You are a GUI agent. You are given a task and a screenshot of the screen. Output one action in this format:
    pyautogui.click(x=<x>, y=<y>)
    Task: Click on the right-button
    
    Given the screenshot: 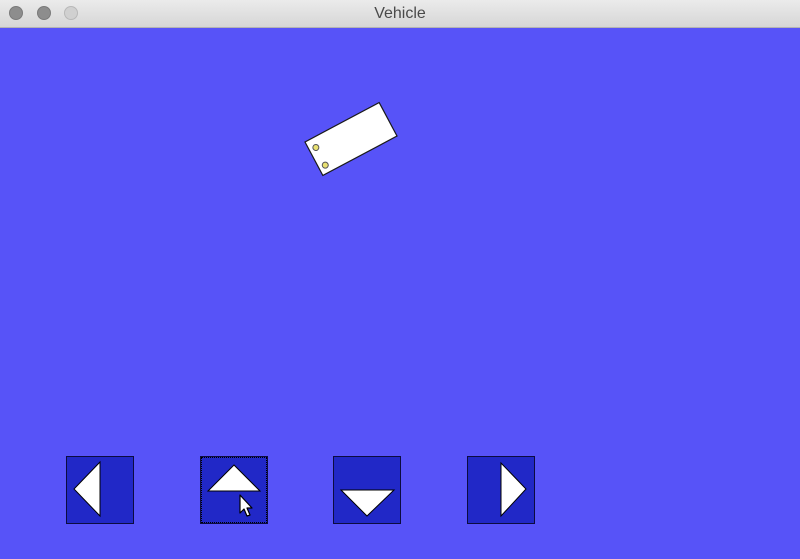 What is the action you would take?
    pyautogui.click(x=501, y=490)
    